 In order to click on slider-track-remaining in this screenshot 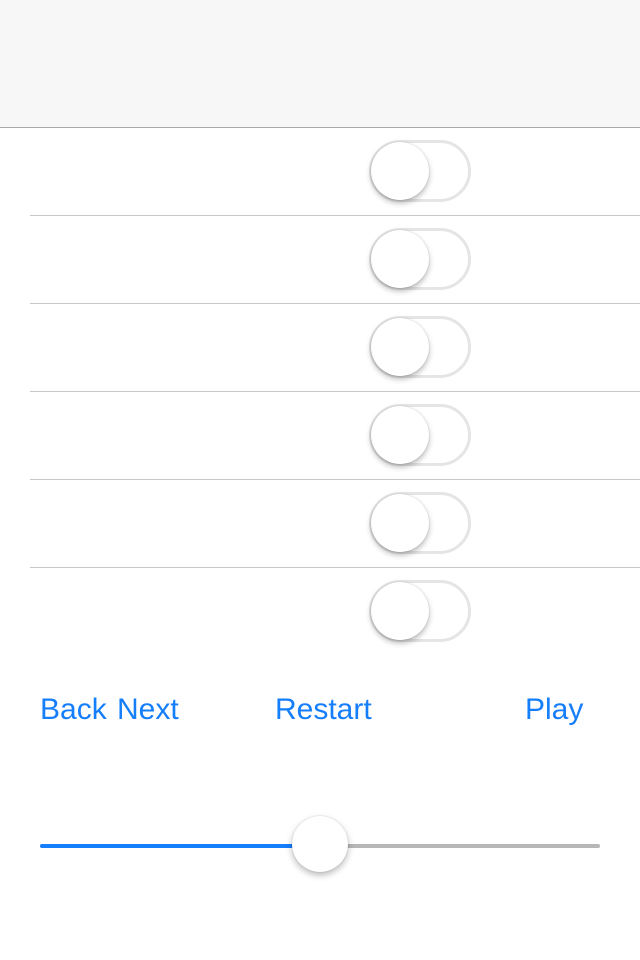, I will do `click(460, 846)`.